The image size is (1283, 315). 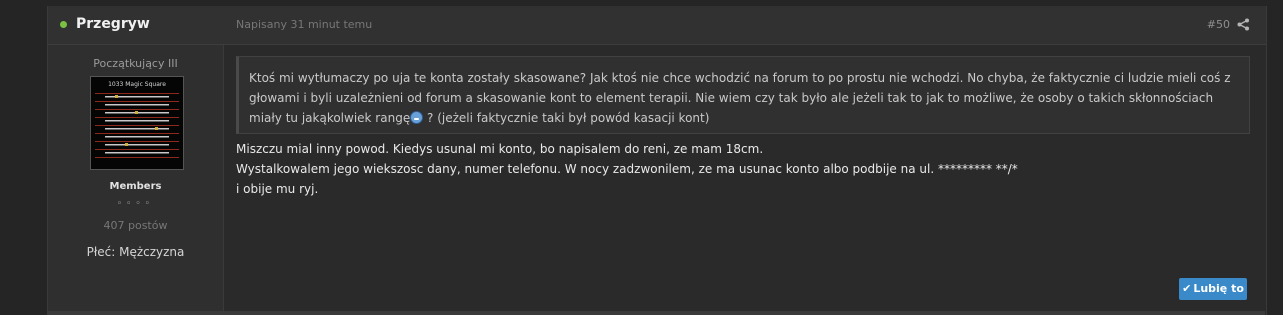 What do you see at coordinates (657, 25) in the screenshot?
I see `post-header: Przegryw Napisany 31 minut temu #50` at bounding box center [657, 25].